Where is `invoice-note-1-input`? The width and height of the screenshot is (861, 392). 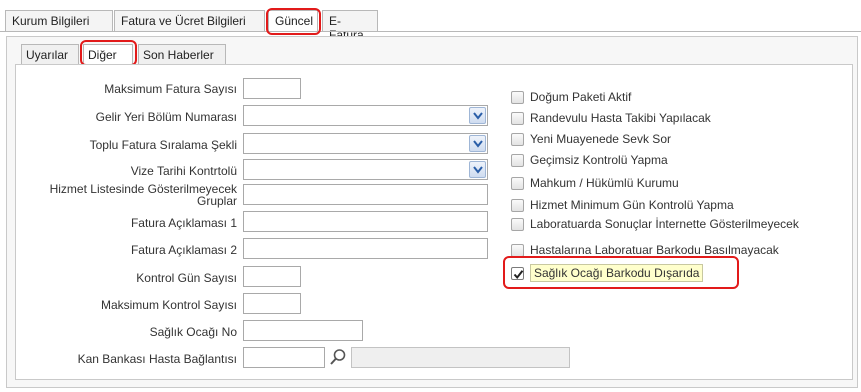 invoice-note-1-input is located at coordinates (365, 221).